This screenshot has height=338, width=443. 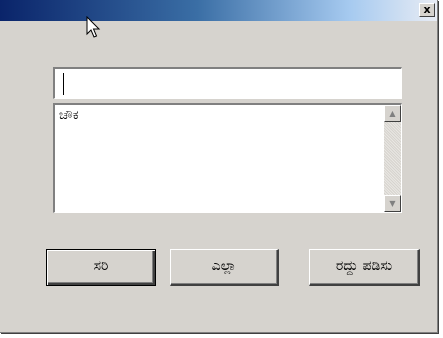 I want to click on close-button: x, so click(x=427, y=10).